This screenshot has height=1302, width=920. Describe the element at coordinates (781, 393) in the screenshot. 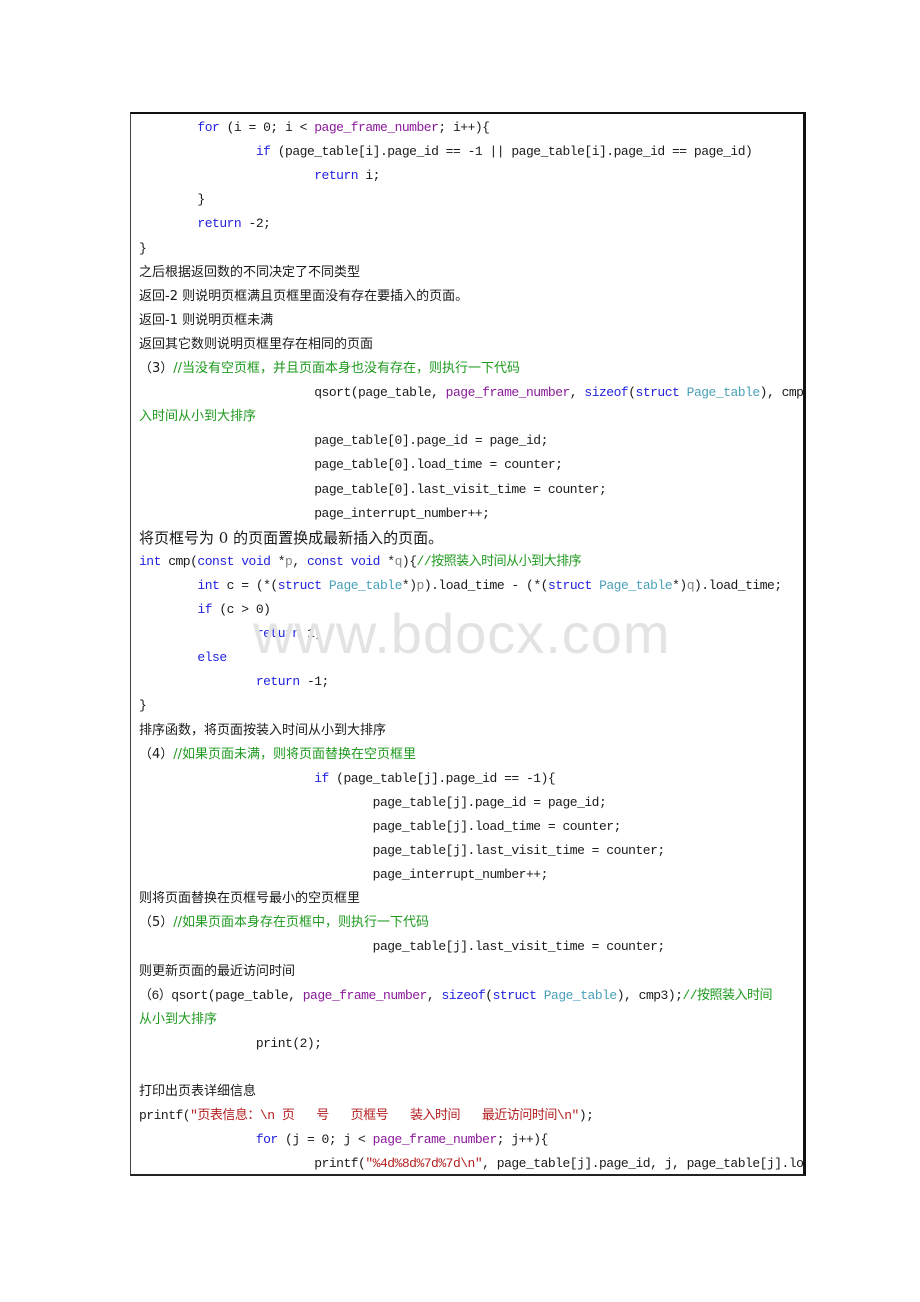

I see `text-token: ), cmp);` at that location.